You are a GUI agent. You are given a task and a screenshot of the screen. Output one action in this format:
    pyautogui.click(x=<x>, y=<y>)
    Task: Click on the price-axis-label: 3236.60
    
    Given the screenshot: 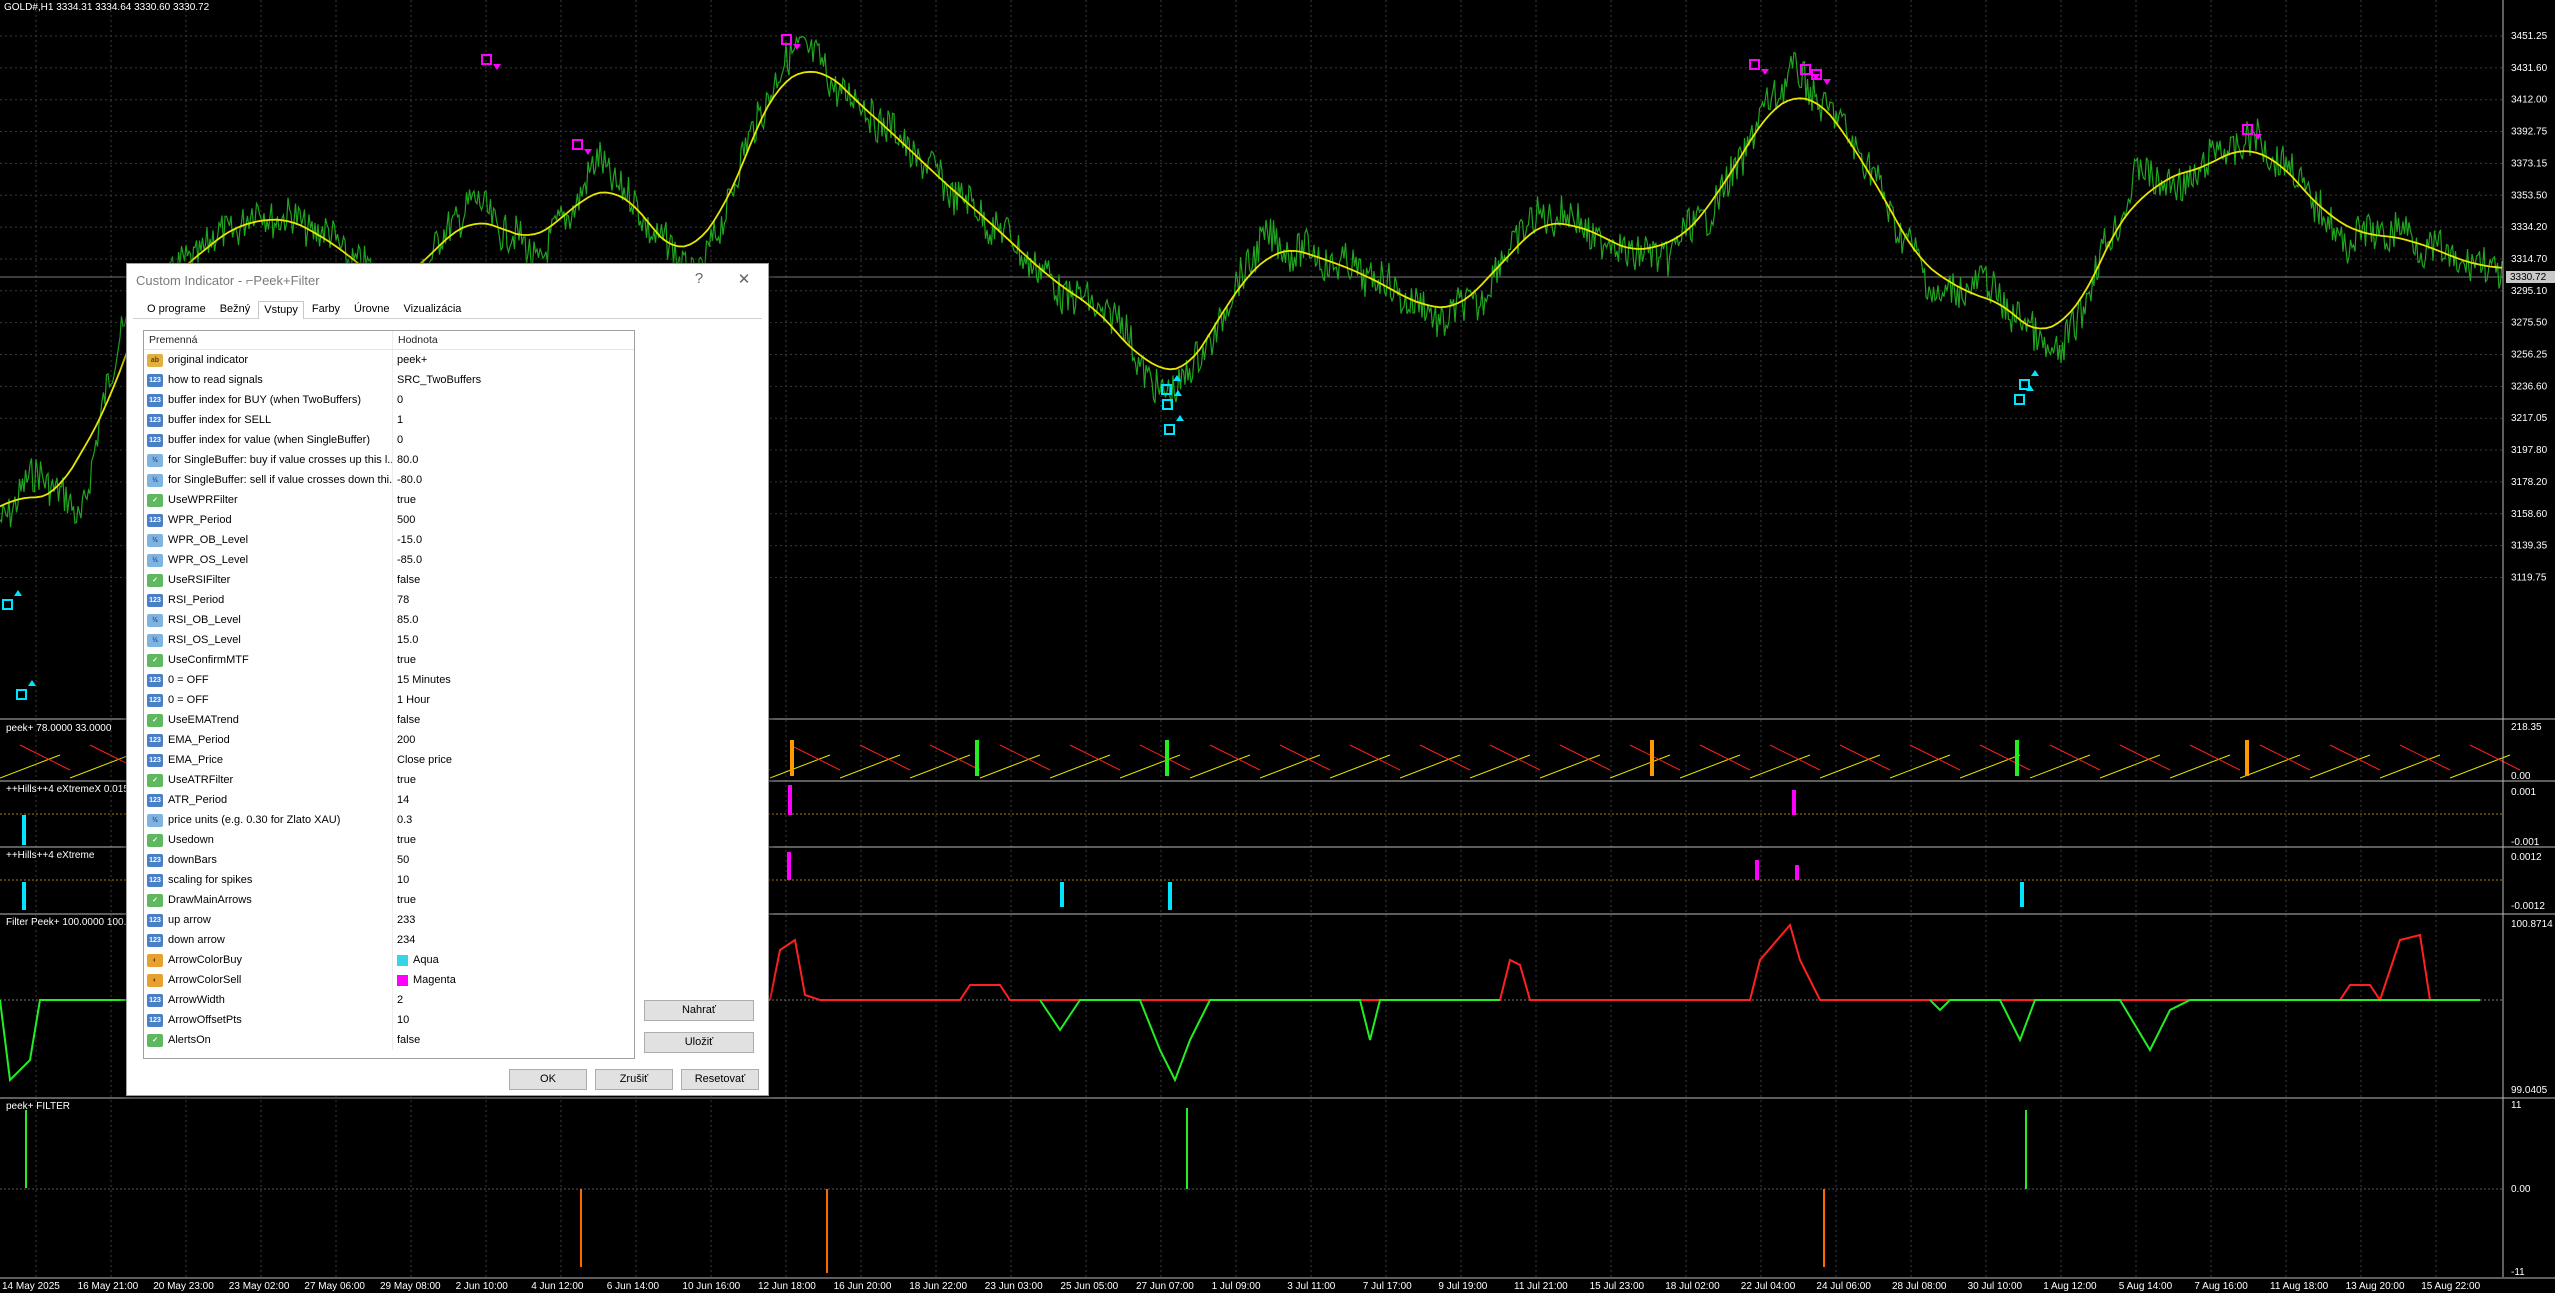 What is the action you would take?
    pyautogui.click(x=2529, y=386)
    